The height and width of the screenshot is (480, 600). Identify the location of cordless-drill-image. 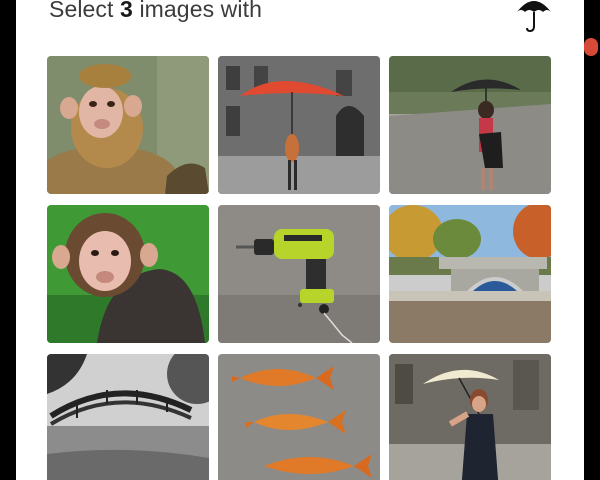
(299, 274).